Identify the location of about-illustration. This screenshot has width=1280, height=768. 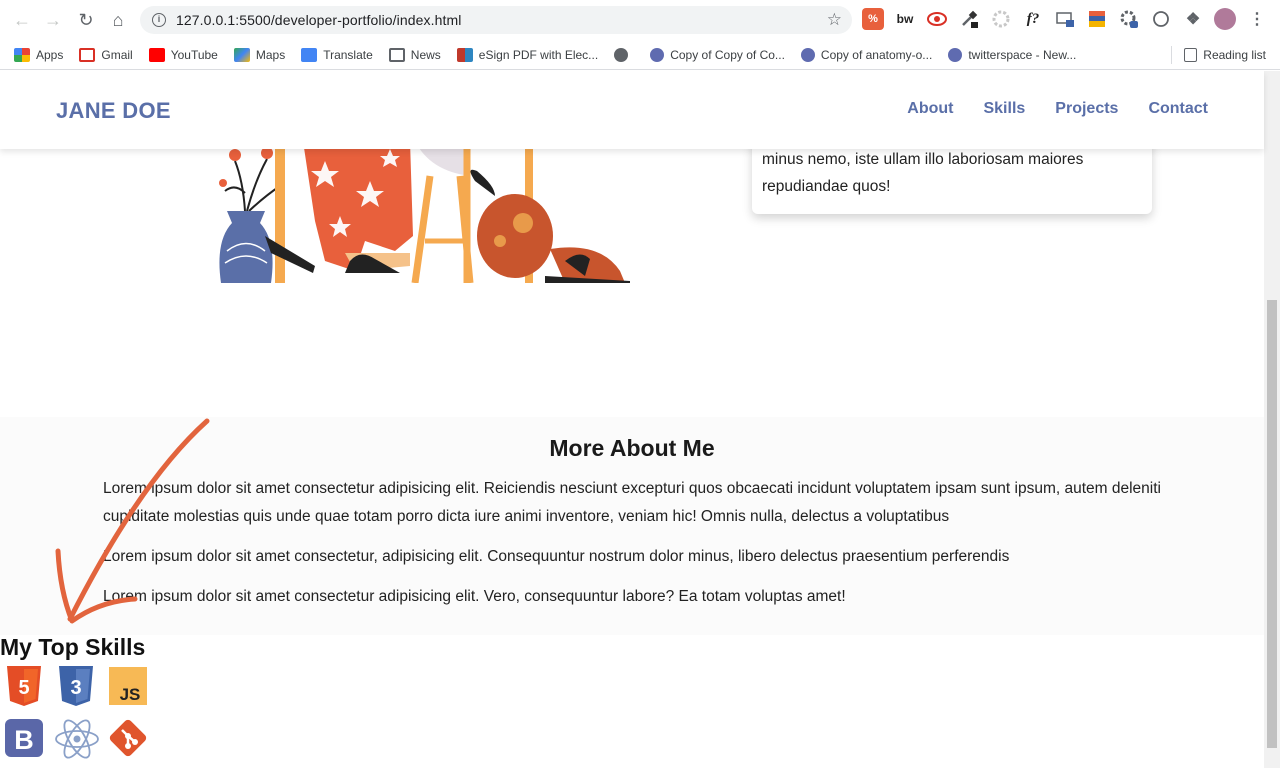
(420, 212).